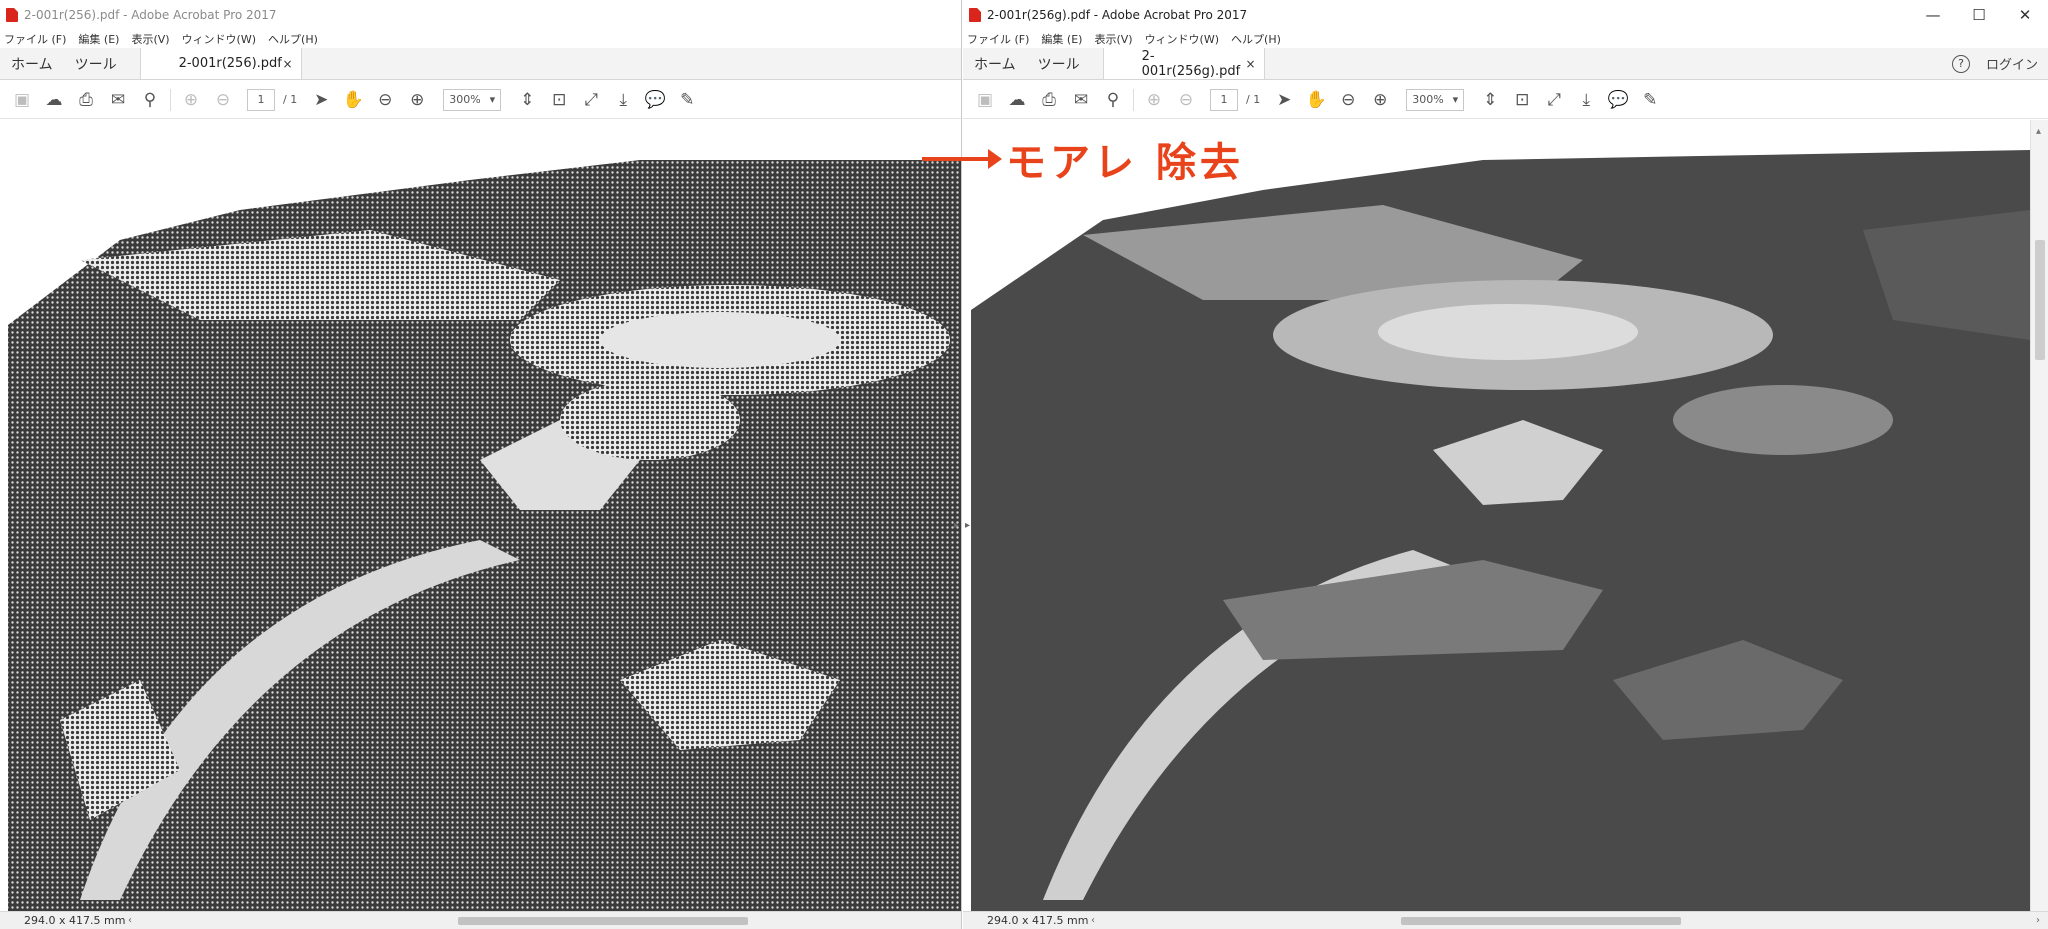  Describe the element at coordinates (480, 15) in the screenshot. I see `title-bar: 2-001r(256).pdf - Adobe Acrobat Pro 2017` at that location.